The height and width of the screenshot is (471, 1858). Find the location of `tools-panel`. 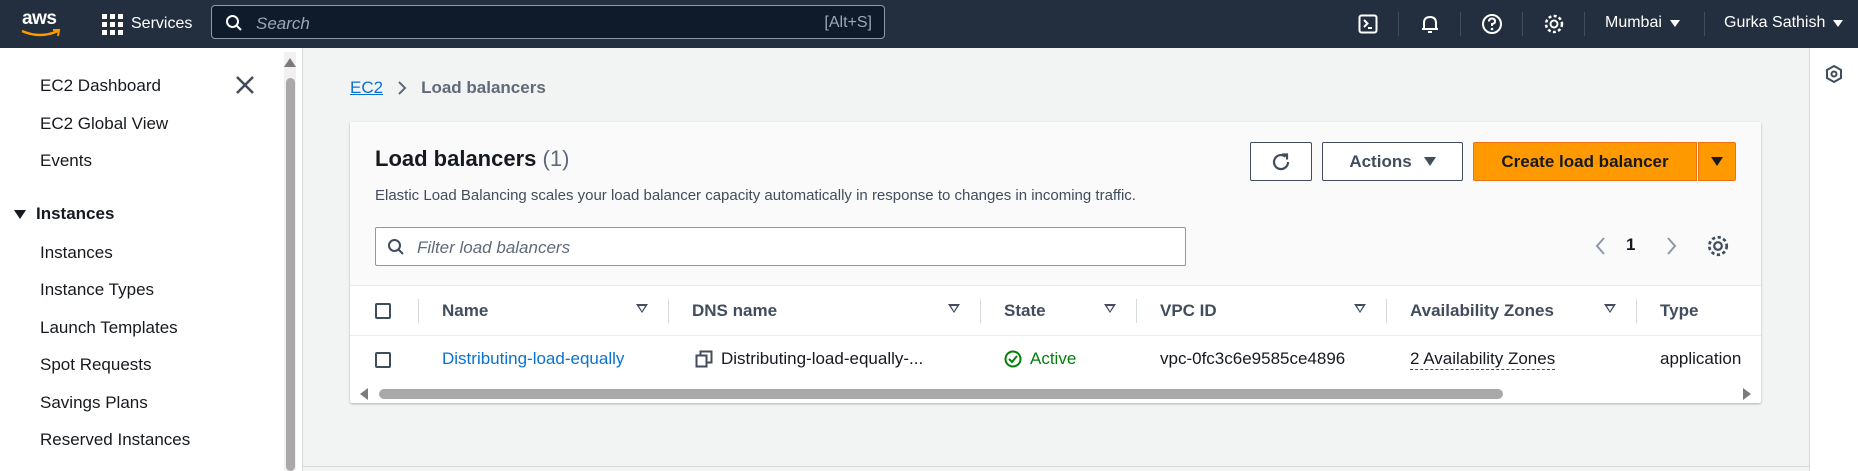

tools-panel is located at coordinates (1833, 259).